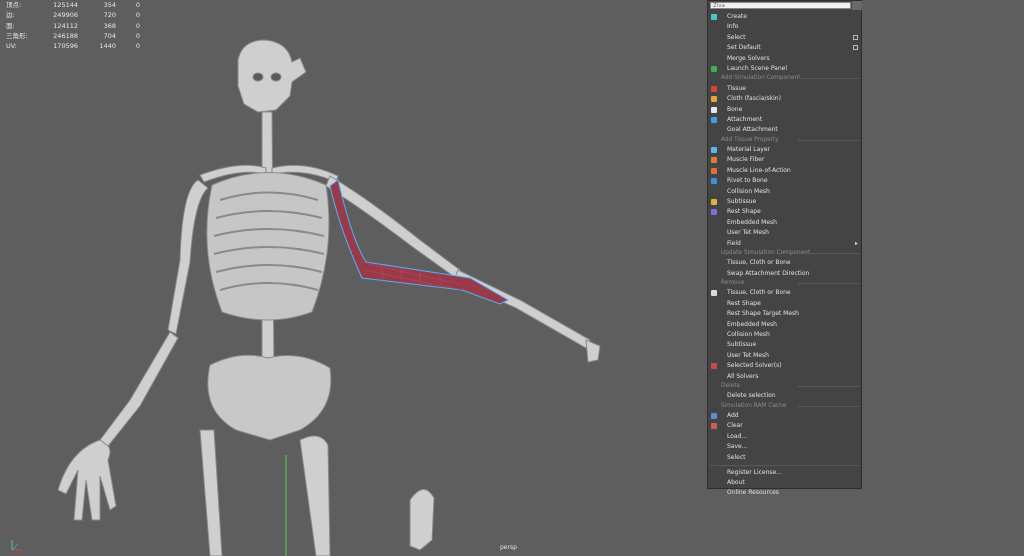  What do you see at coordinates (784, 426) in the screenshot?
I see `menu-item-clear: Clear` at bounding box center [784, 426].